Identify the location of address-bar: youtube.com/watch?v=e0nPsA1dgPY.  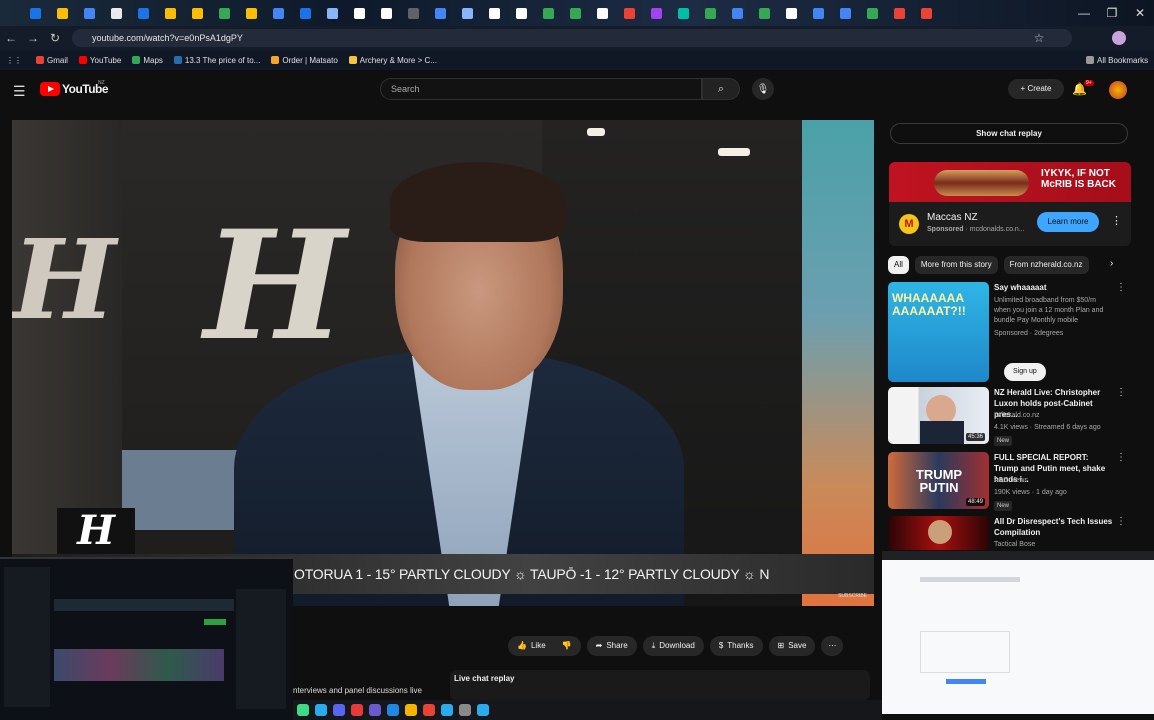
(572, 38).